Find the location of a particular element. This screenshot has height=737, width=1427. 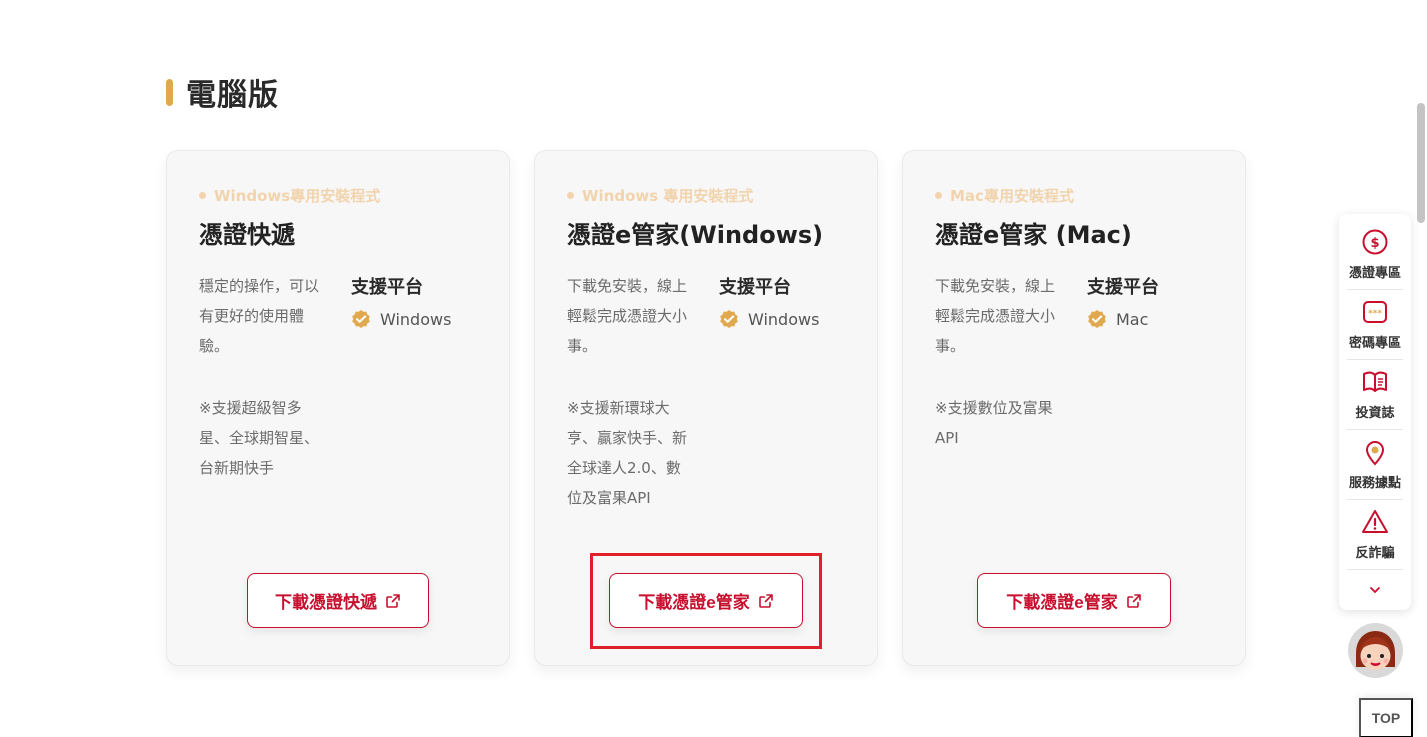

book-icon is located at coordinates (1375, 381).